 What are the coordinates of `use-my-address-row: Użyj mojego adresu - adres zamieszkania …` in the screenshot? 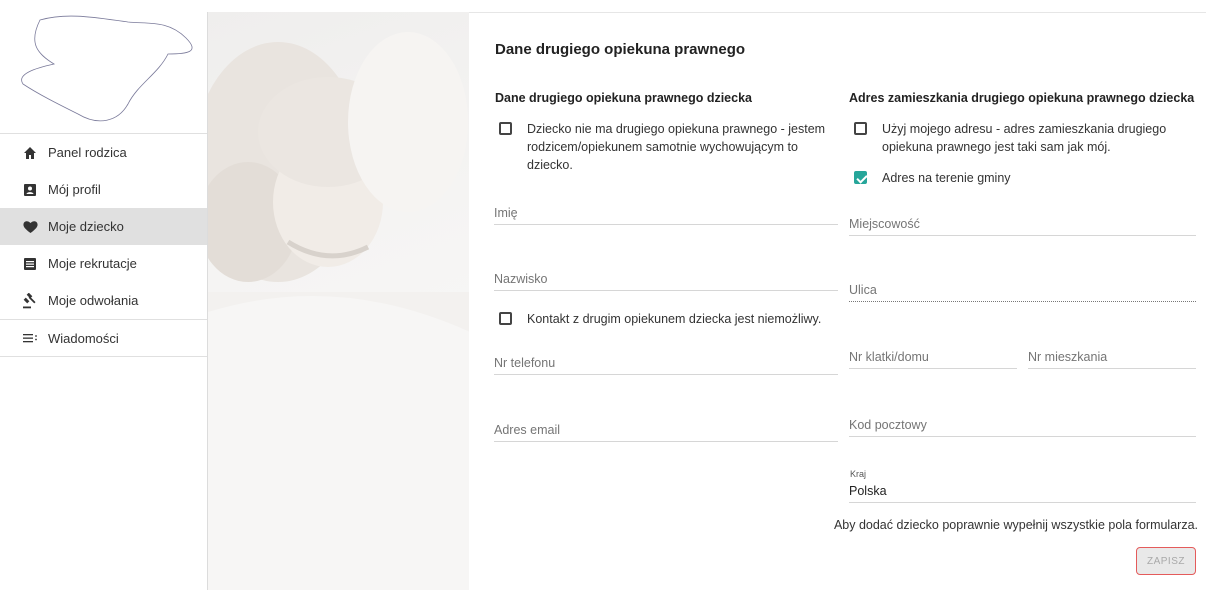 It's located at (1024, 138).